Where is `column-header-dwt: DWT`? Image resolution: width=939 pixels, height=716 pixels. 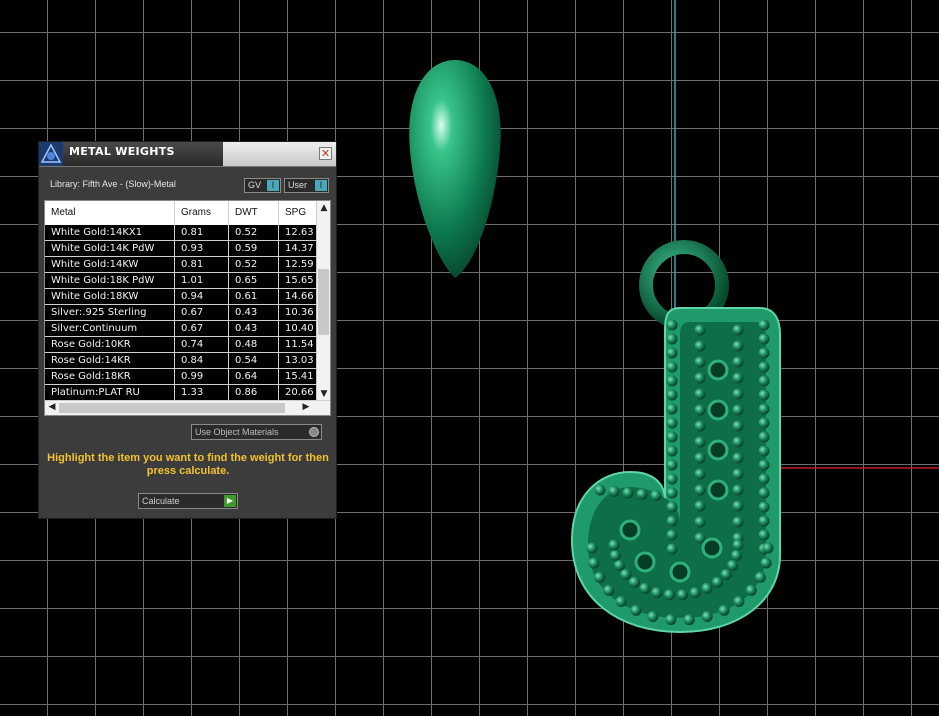
column-header-dwt: DWT is located at coordinates (254, 213).